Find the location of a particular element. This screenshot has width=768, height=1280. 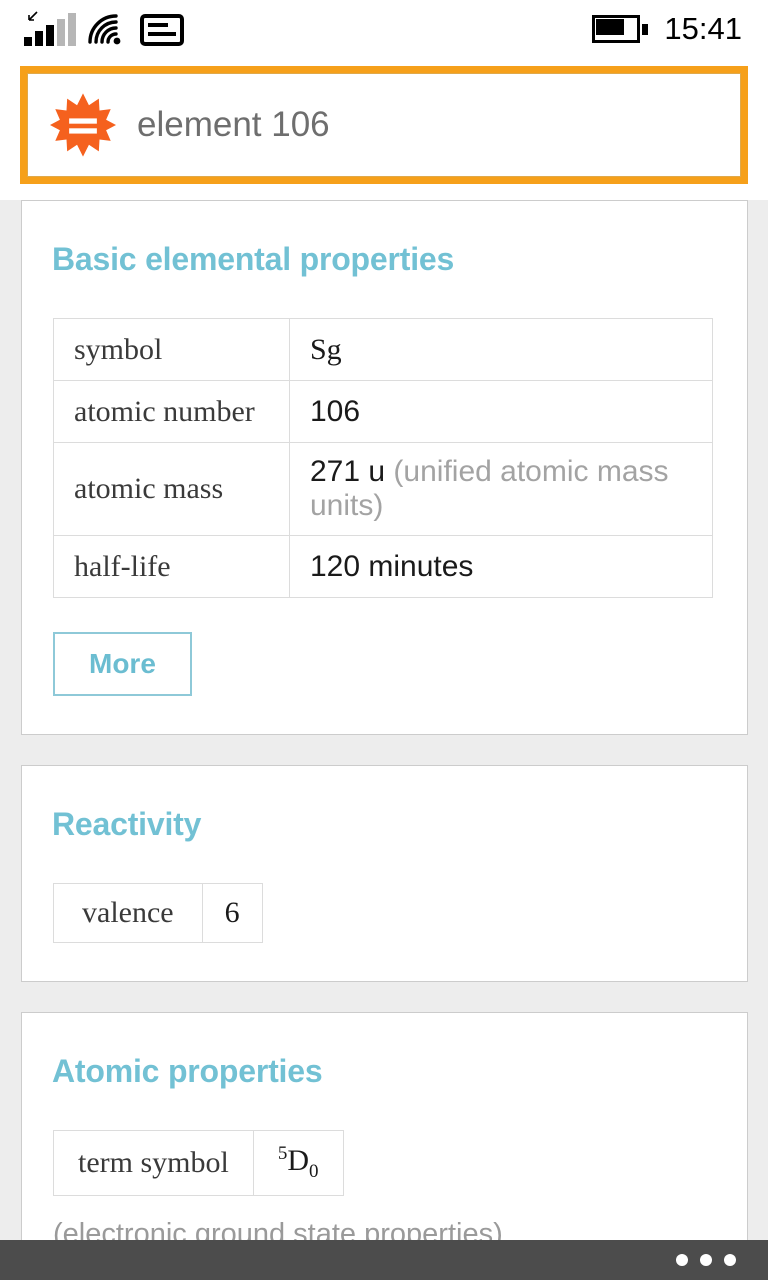

row-value: 5D0 is located at coordinates (298, 1163).